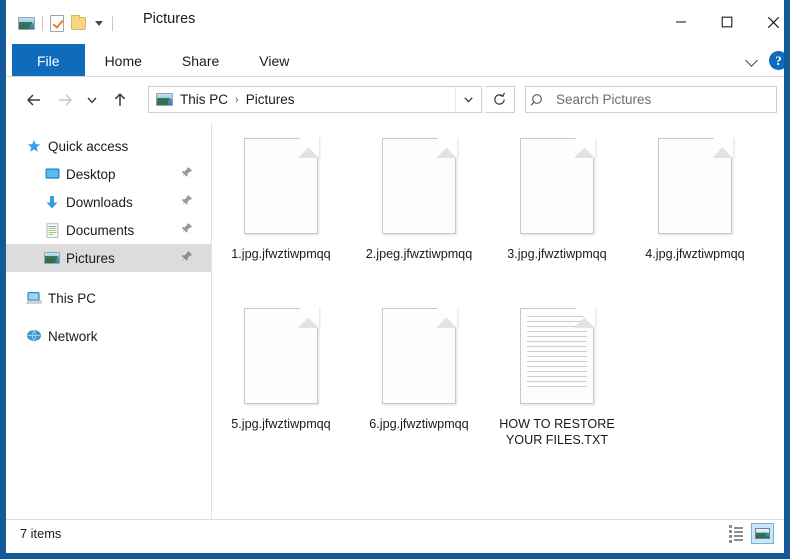 Image resolution: width=790 pixels, height=559 pixels. I want to click on toolbar-divider, so click(42, 23).